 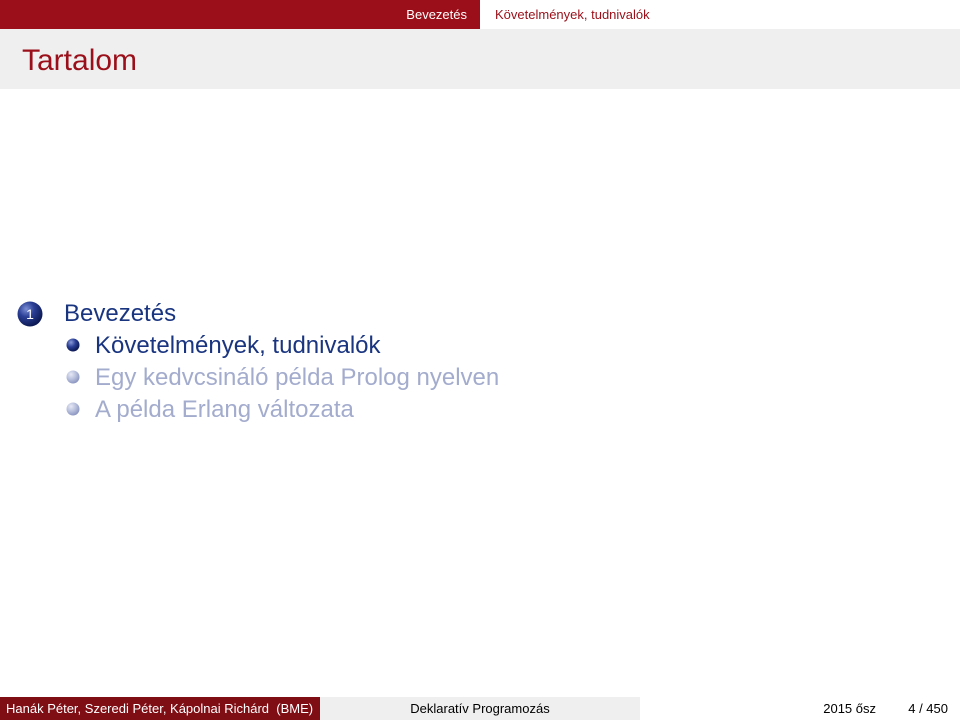 I want to click on toc-subsection-erlang-pelda: A példa Erlang változata, so click(x=224, y=410).